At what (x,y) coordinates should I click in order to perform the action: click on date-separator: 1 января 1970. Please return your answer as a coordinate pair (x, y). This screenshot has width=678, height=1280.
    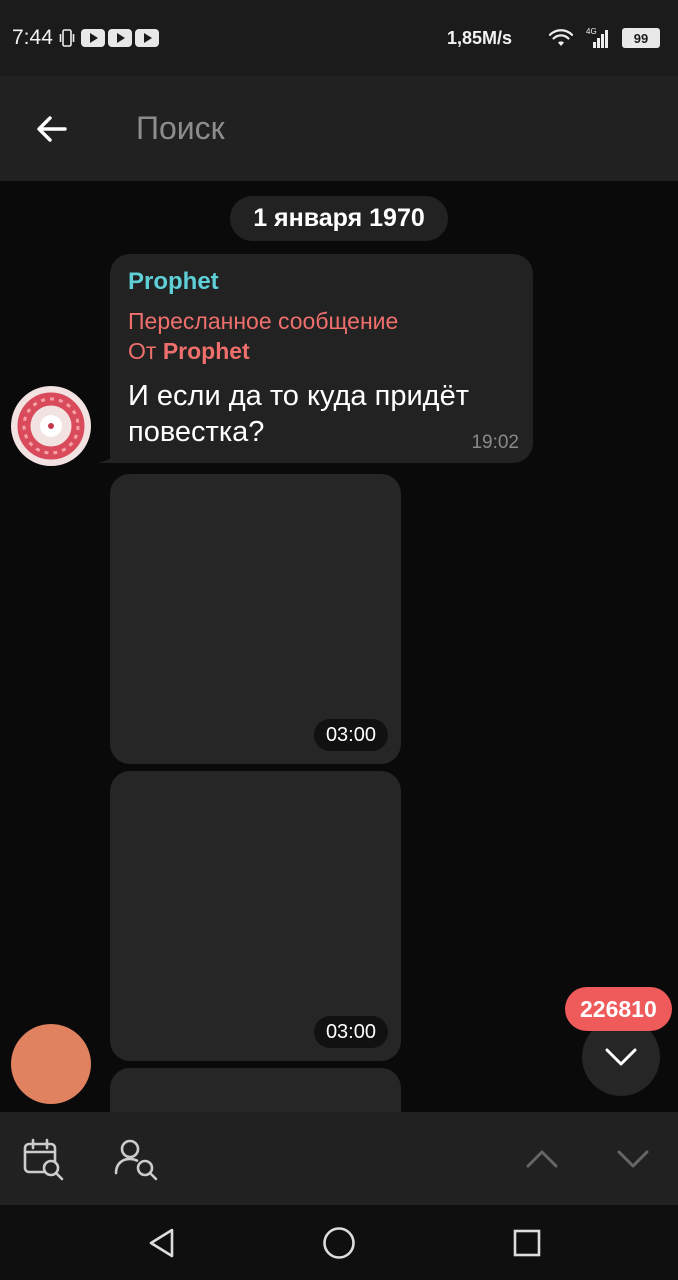
    Looking at the image, I should click on (339, 218).